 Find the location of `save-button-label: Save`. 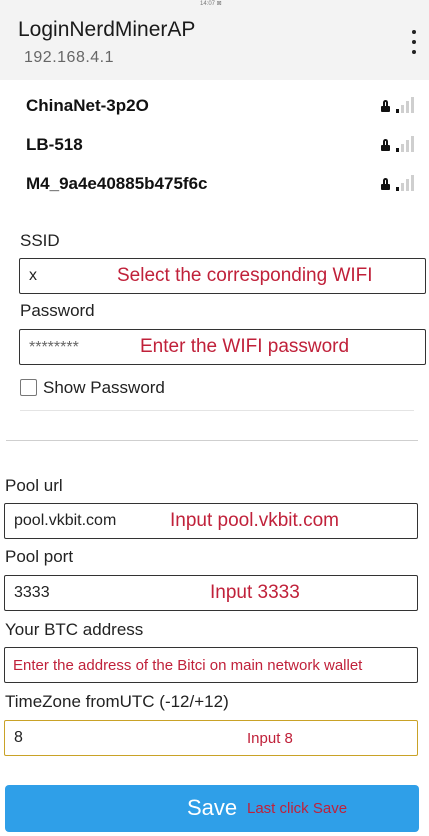

save-button-label: Save is located at coordinates (212, 807).